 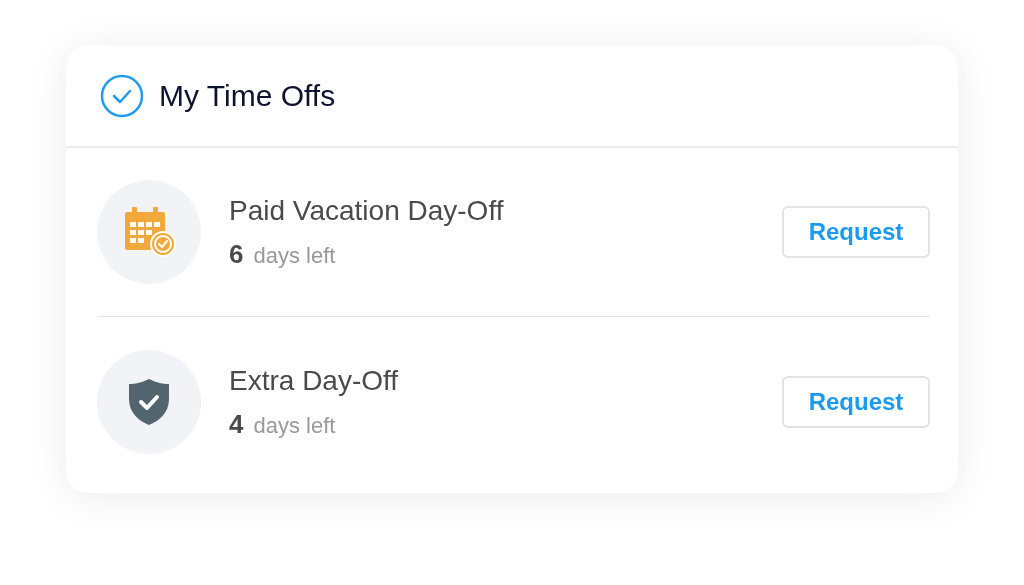 I want to click on days-count: 4, so click(x=236, y=424).